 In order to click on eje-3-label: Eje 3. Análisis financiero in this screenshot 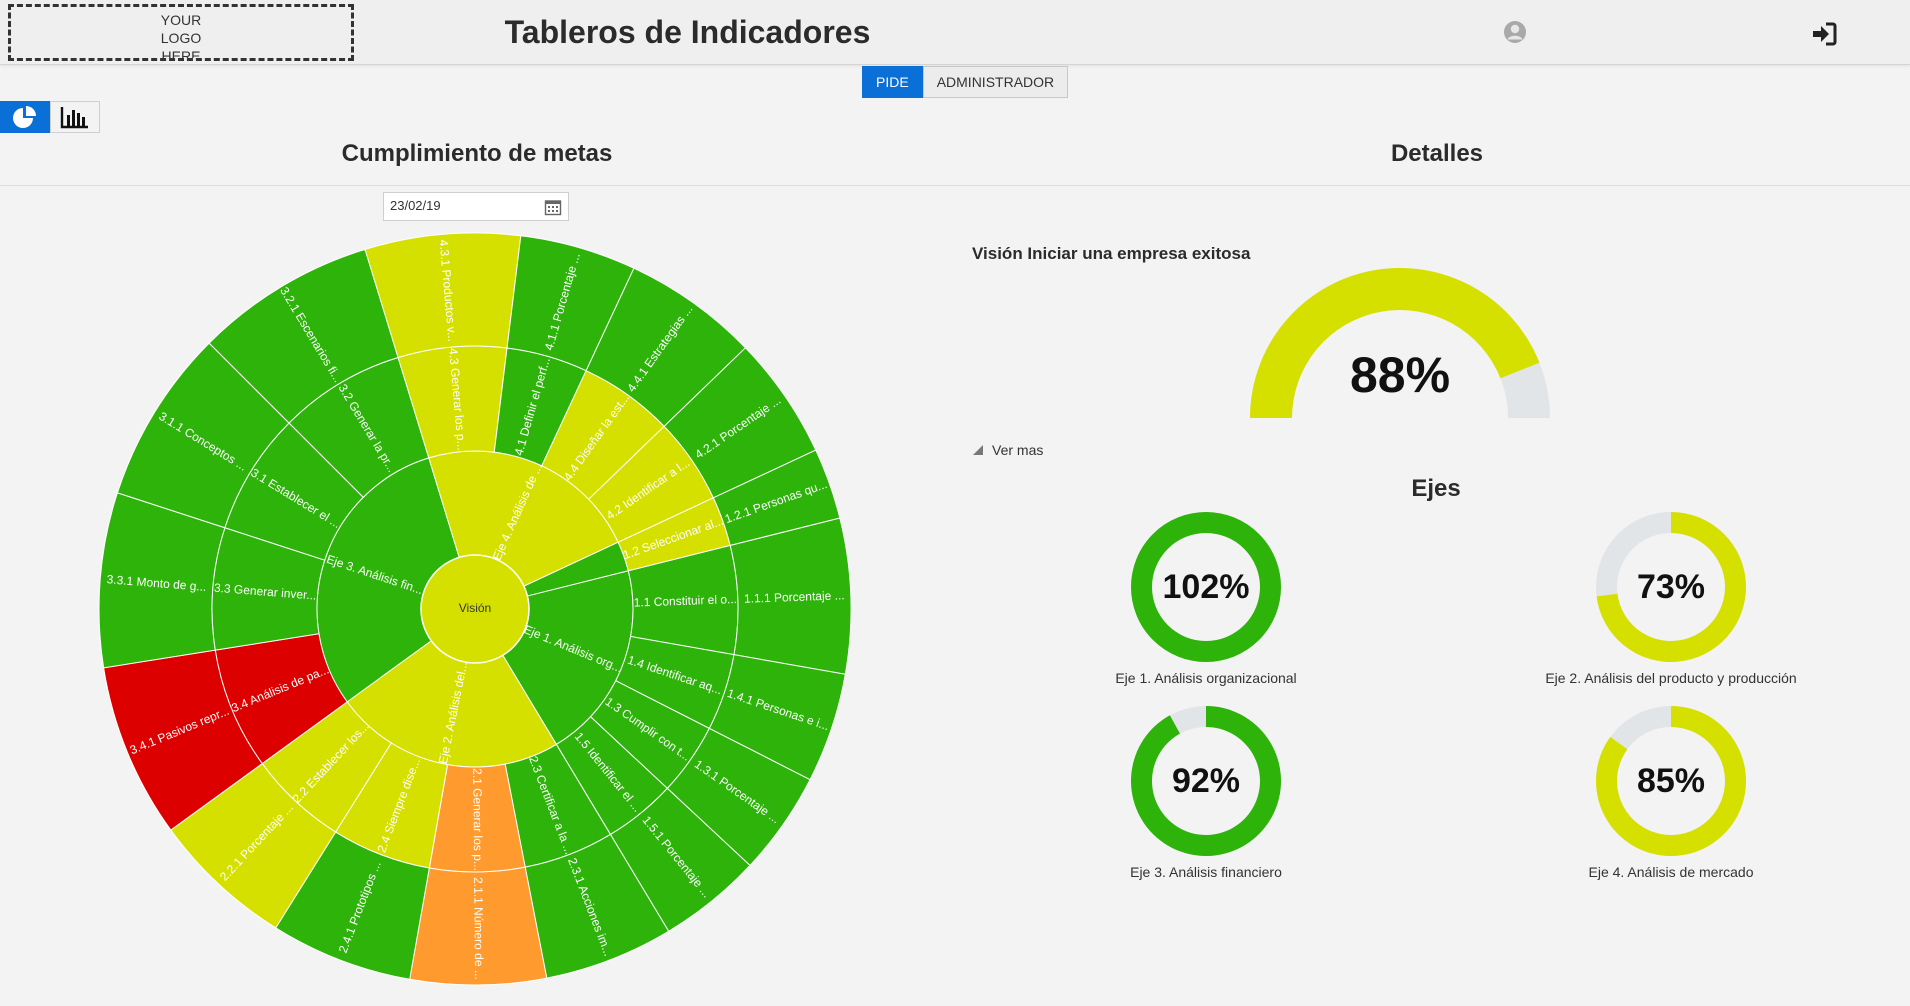, I will do `click(1206, 872)`.